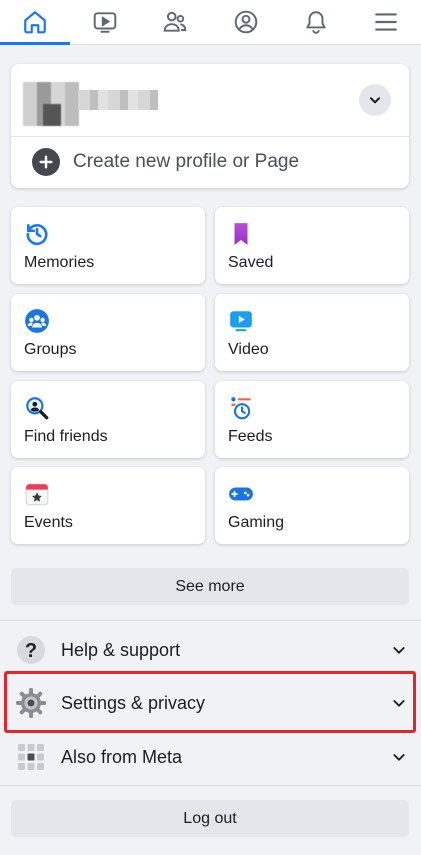 The width and height of the screenshot is (421, 855). I want to click on memories-clock-icon, so click(37, 235).